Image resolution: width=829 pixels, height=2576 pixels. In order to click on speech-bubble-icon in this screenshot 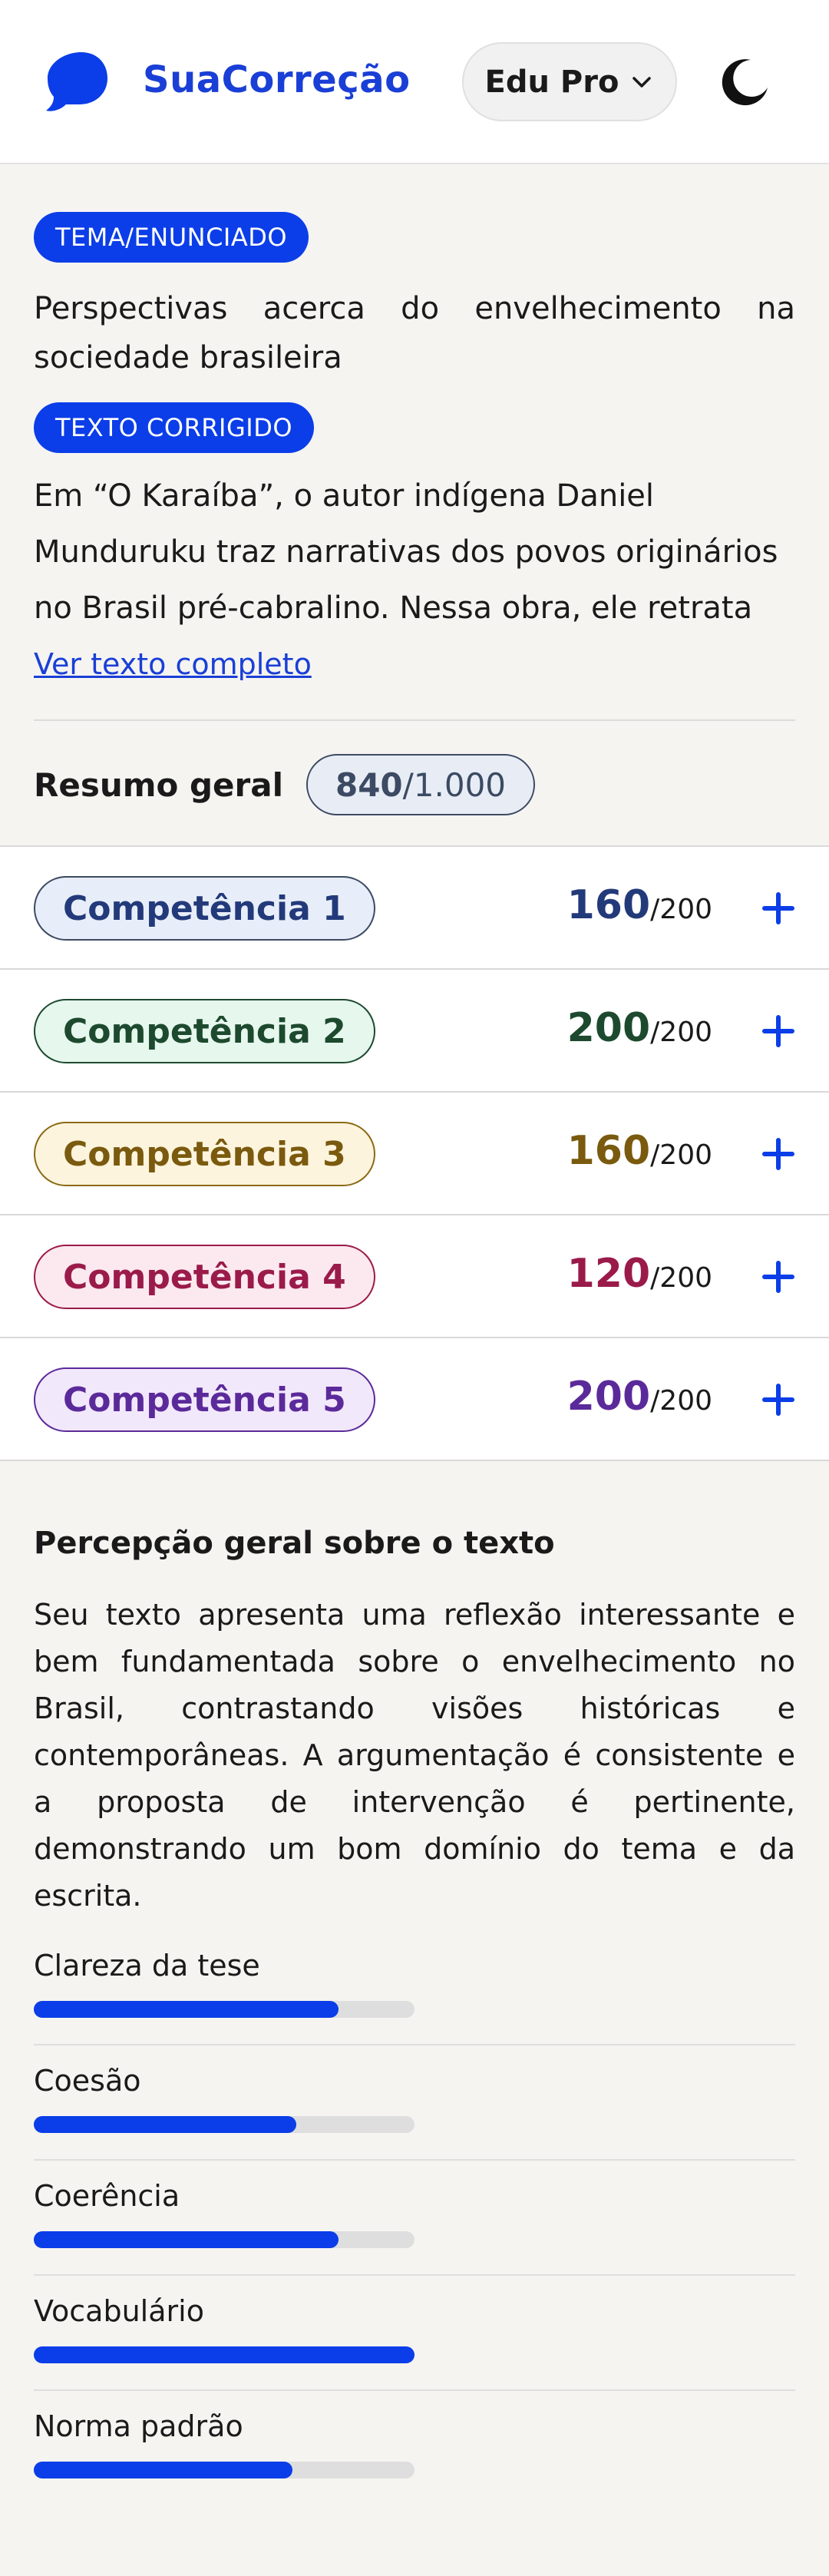, I will do `click(77, 81)`.